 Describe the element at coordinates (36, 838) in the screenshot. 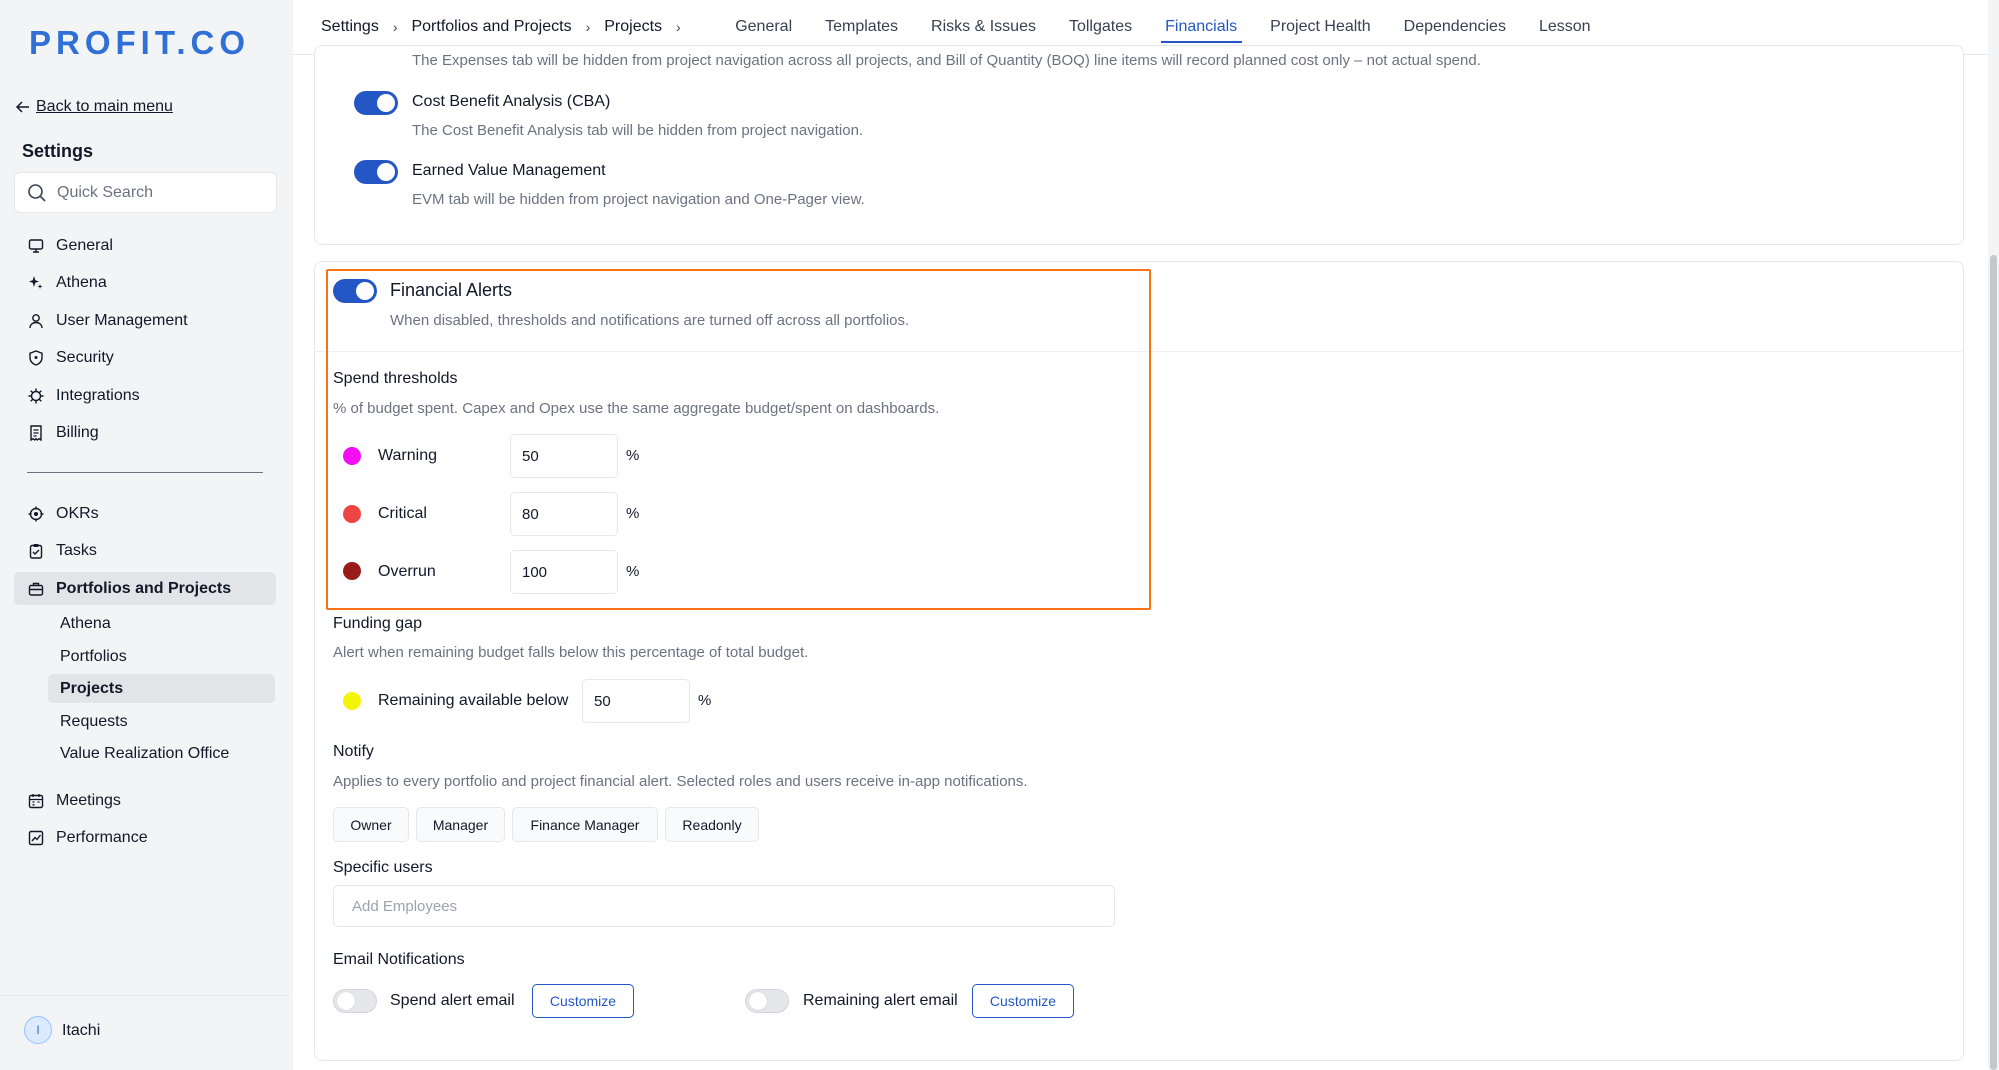

I see `chart-icon` at that location.